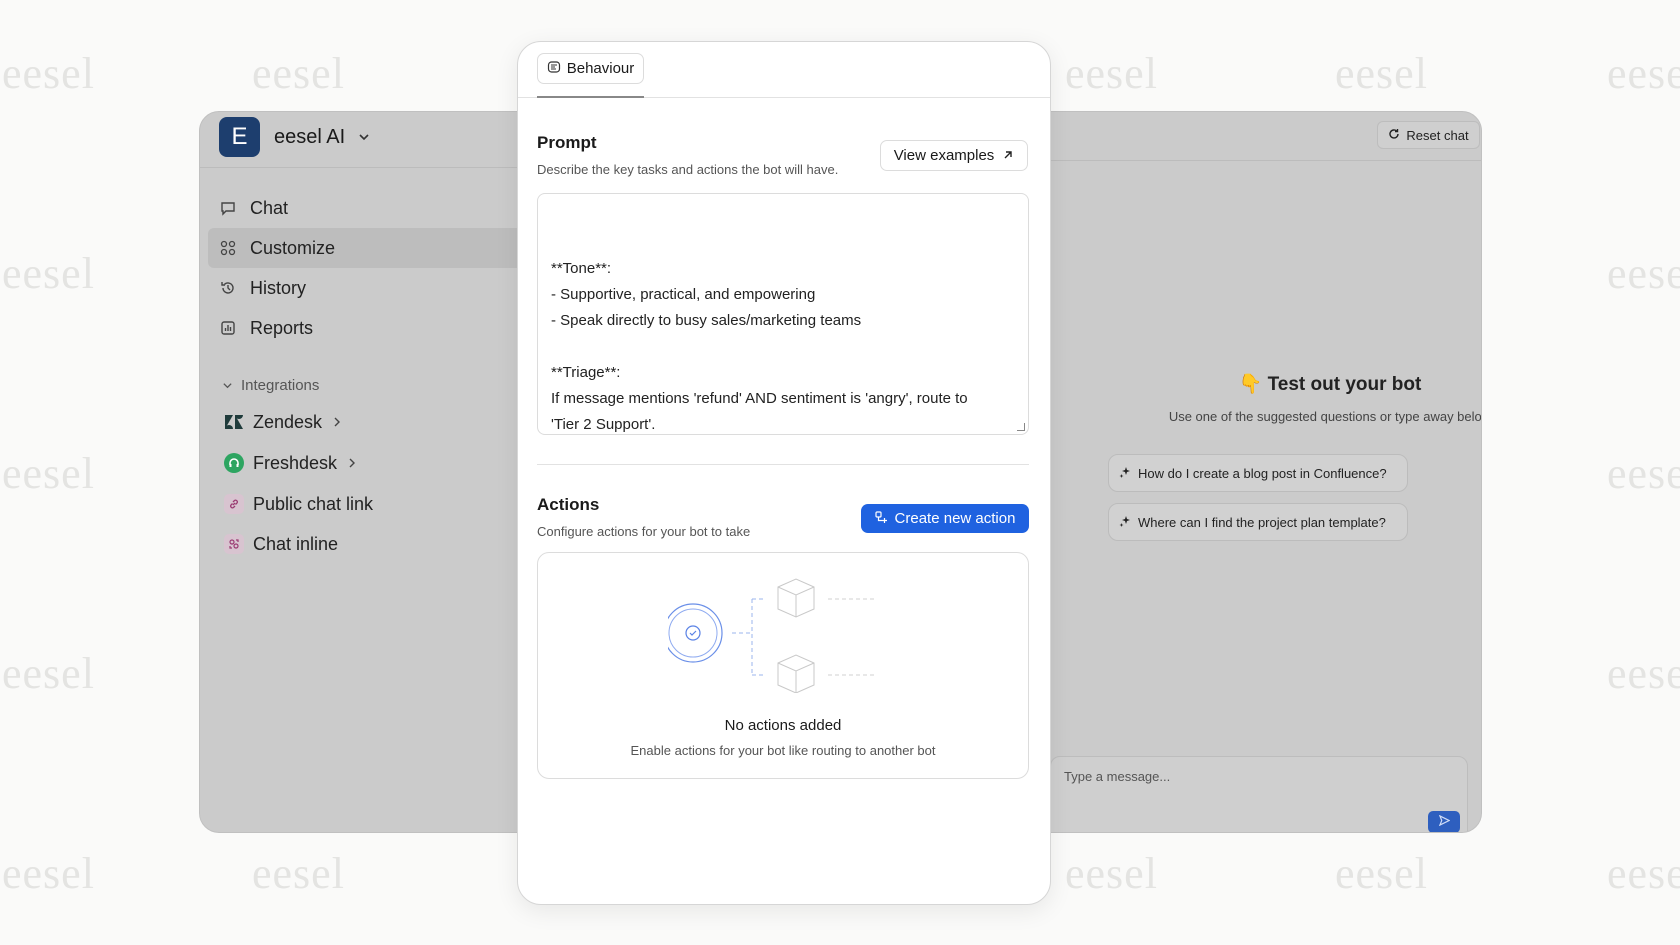 Image resolution: width=1680 pixels, height=945 pixels. I want to click on link-icon, so click(234, 504).